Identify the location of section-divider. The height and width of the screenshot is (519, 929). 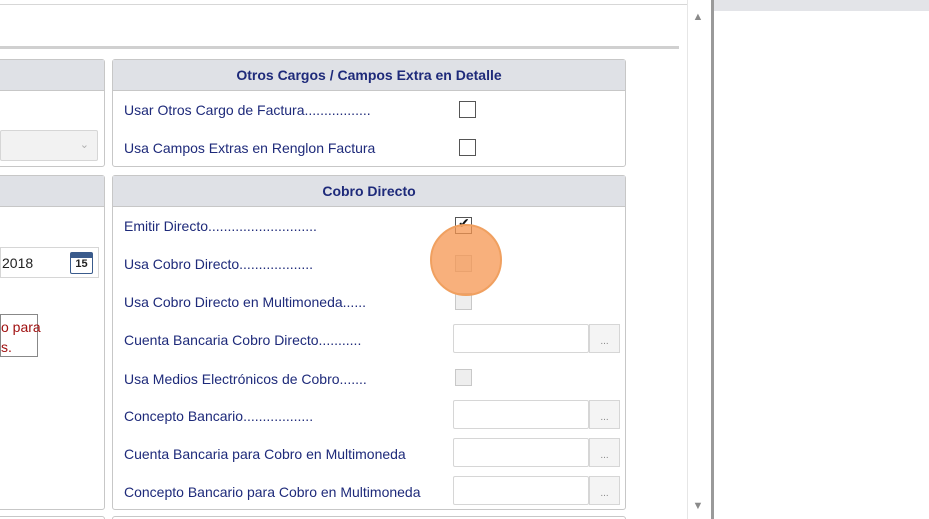
(339, 47).